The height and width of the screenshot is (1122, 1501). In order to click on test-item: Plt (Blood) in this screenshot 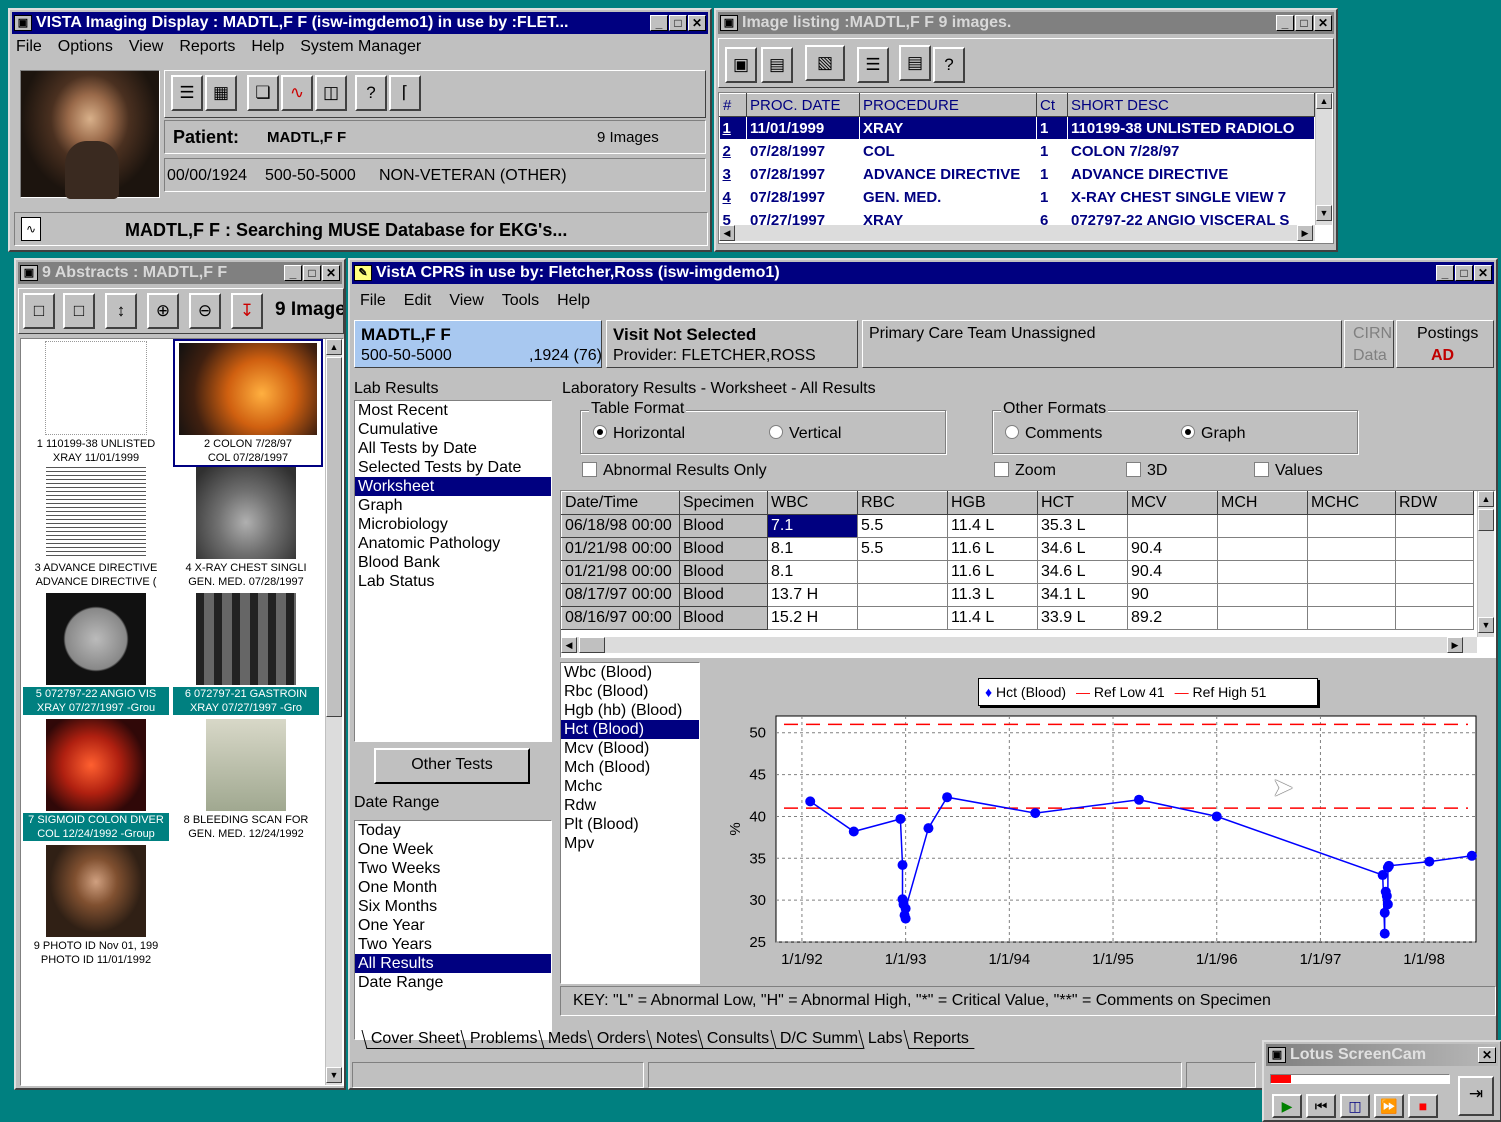, I will do `click(630, 824)`.